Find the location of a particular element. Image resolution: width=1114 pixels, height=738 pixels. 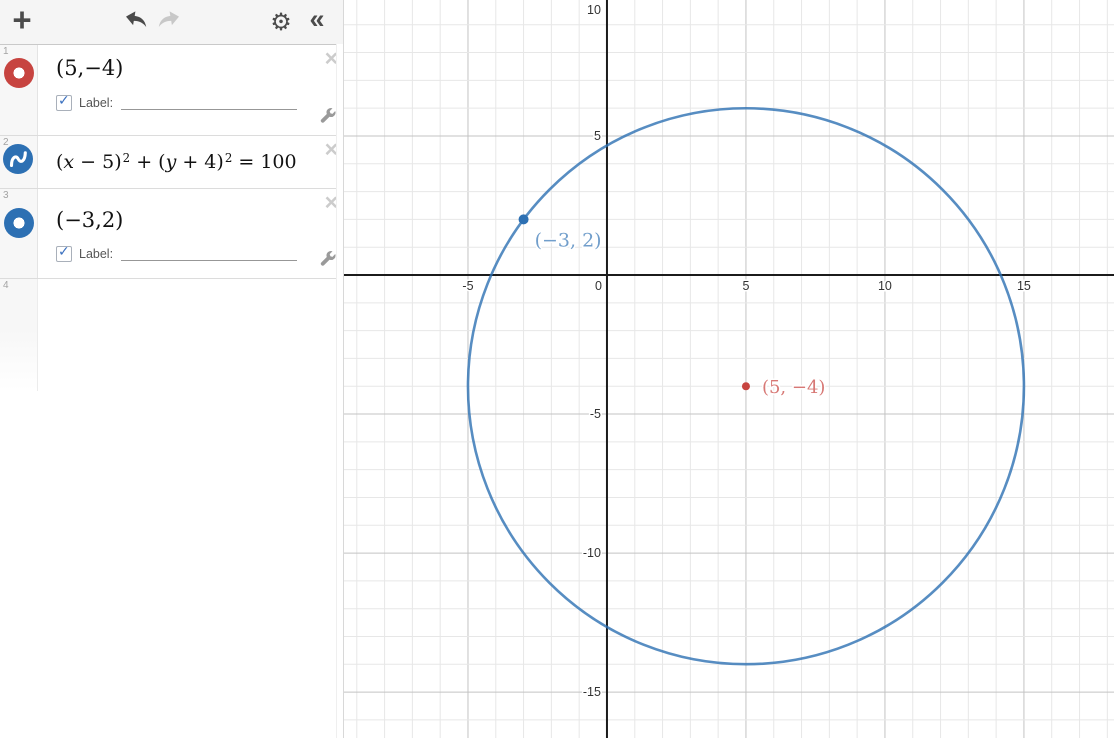

point-label: (−3, 2) is located at coordinates (568, 240).